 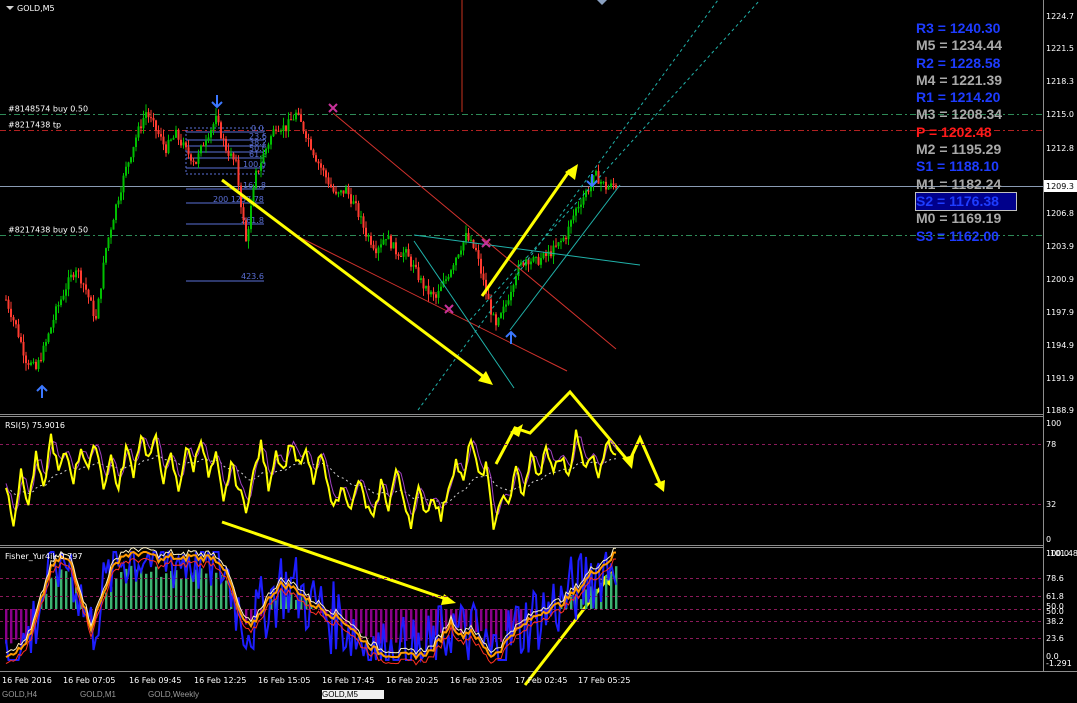 I want to click on rsi-tick: 32, so click(x=1051, y=504).